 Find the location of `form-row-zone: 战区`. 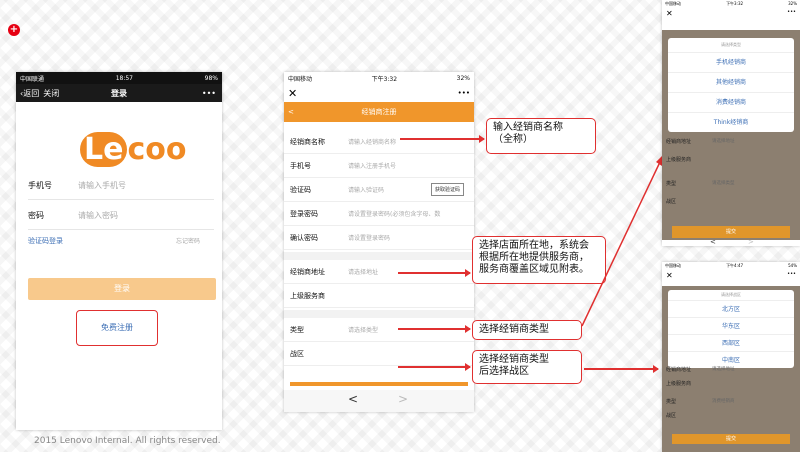

form-row-zone: 战区 is located at coordinates (379, 354).